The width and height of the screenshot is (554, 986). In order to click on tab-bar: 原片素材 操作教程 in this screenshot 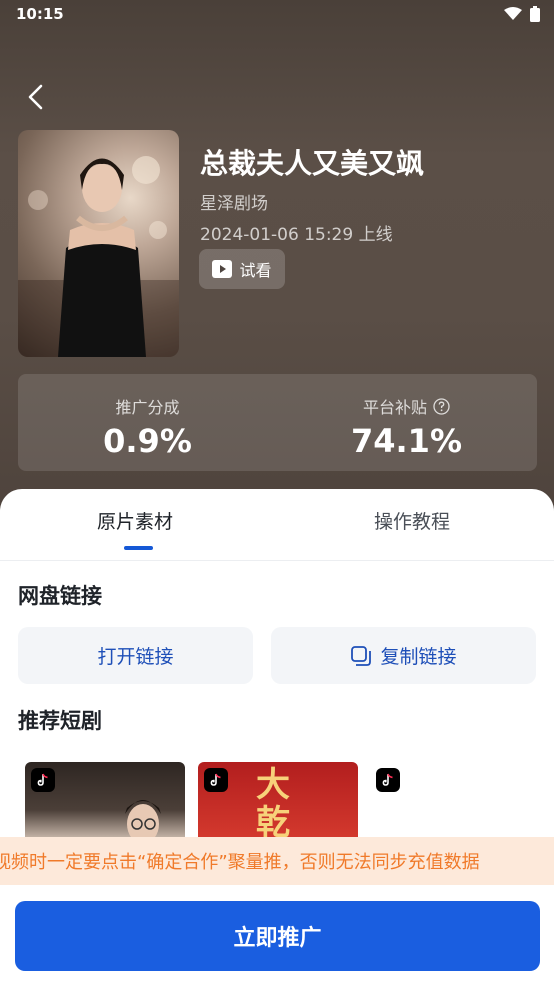, I will do `click(277, 525)`.